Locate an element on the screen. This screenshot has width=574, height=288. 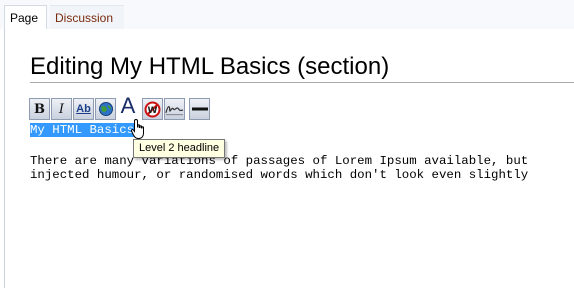
editor-line: My HTML Basics is located at coordinates (82, 130).